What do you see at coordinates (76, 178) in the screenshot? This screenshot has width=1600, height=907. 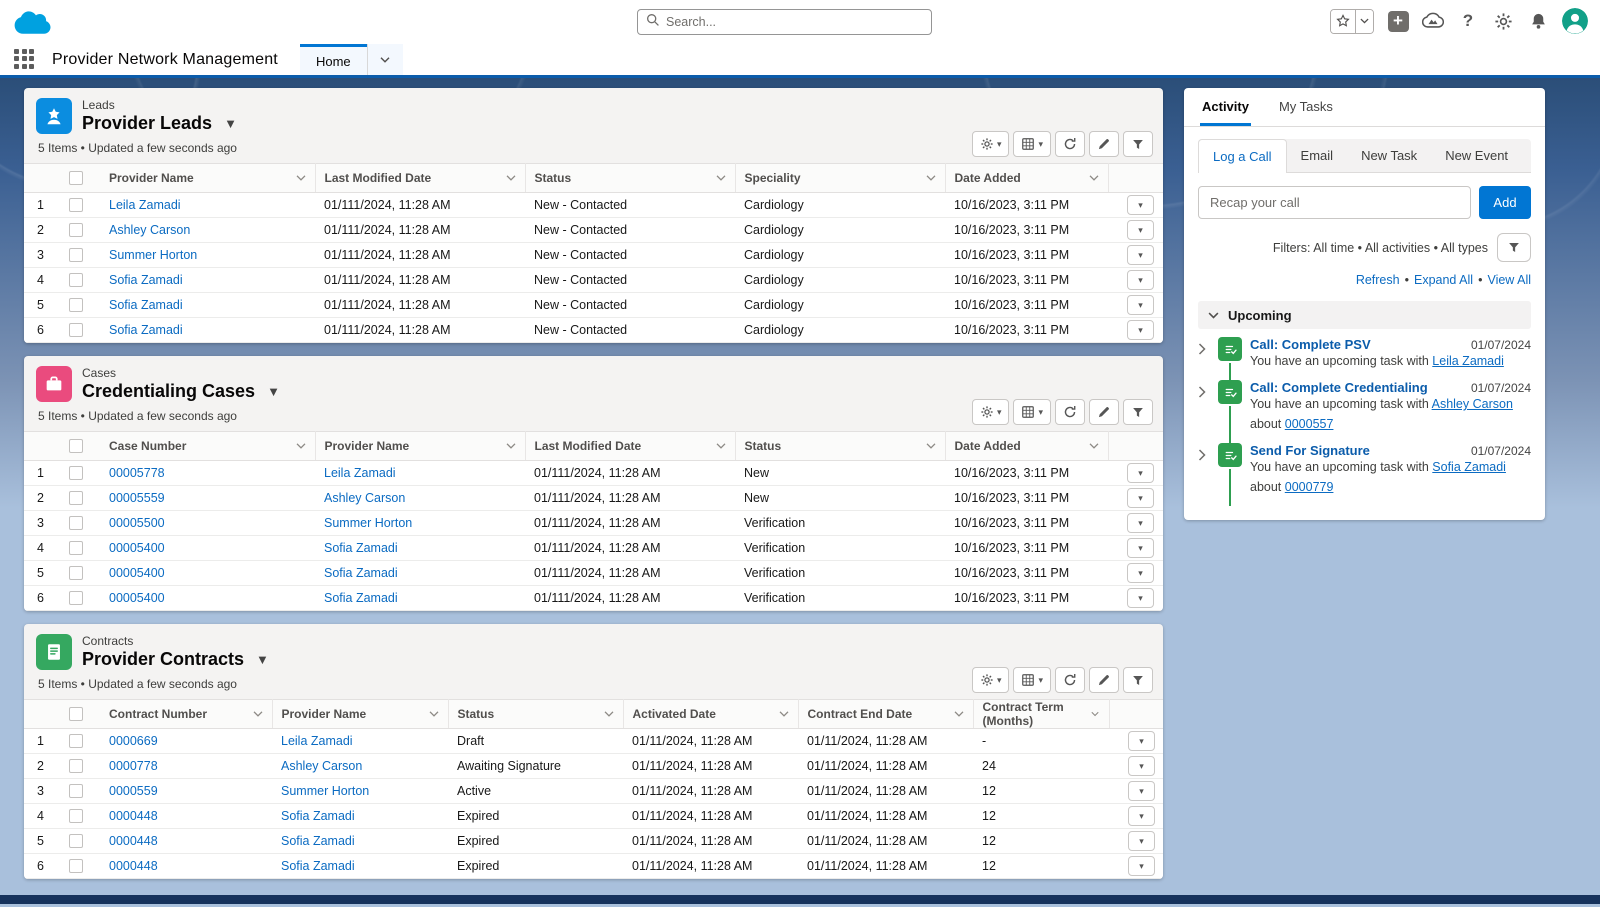 I see `select-all-checkbox` at bounding box center [76, 178].